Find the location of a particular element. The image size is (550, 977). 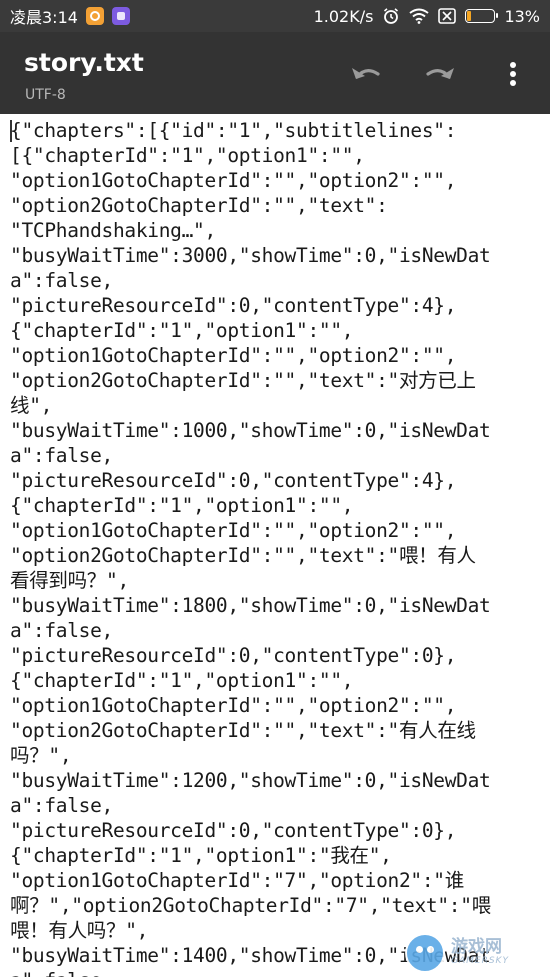

watermark-cn: 游戏网 is located at coordinates (476, 947).